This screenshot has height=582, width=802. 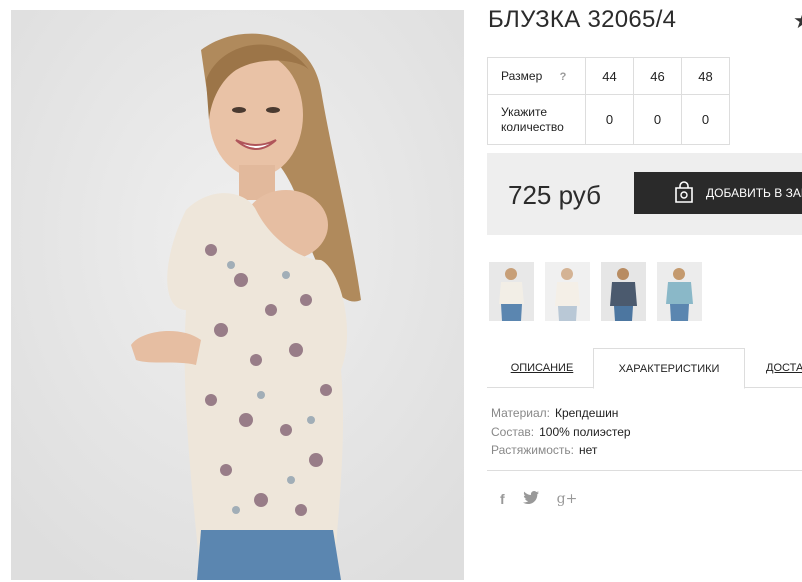 I want to click on spec-value: Крепдешин, so click(x=586, y=413).